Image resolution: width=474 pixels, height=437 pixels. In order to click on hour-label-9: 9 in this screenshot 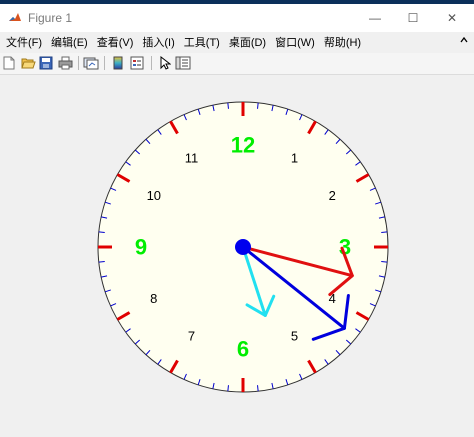, I will do `click(141, 247)`.